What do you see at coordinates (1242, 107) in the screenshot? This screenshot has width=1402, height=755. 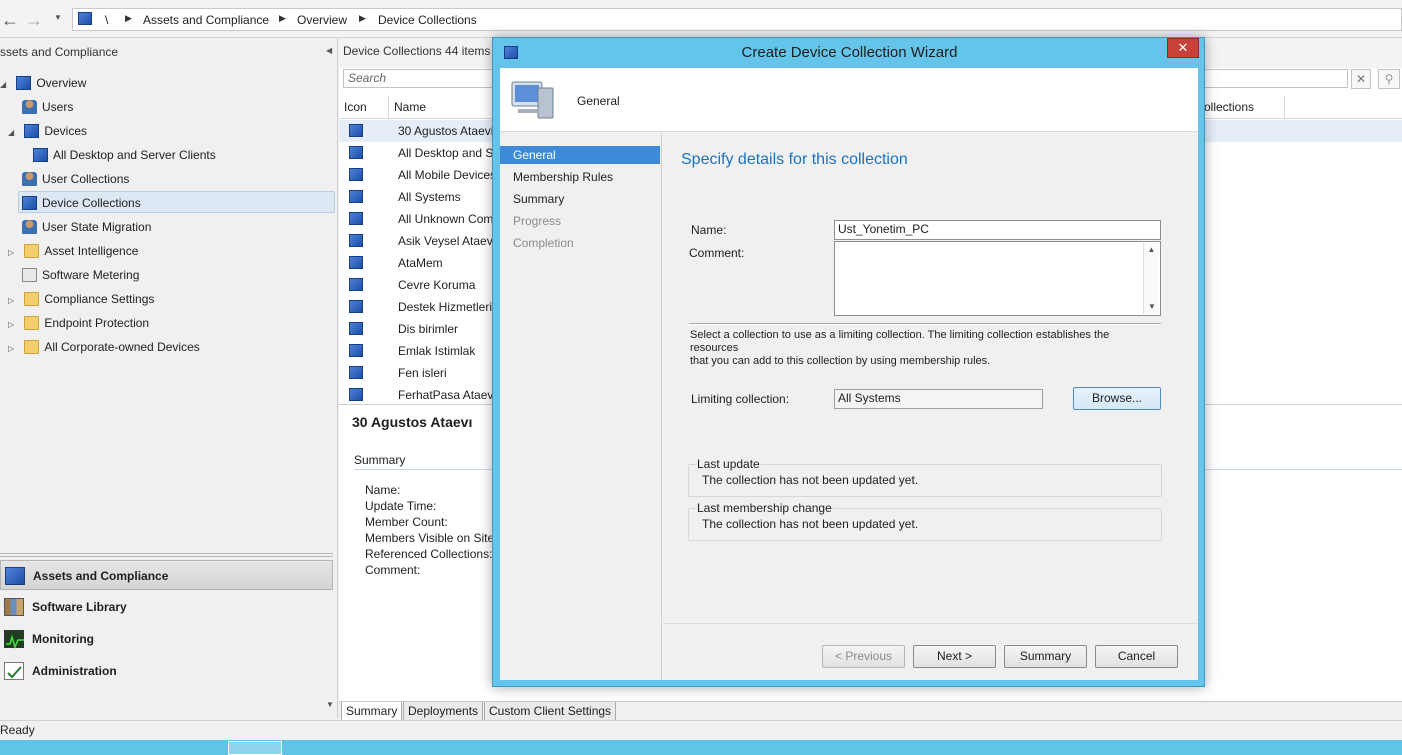 I see `column-header-collections: ollections` at bounding box center [1242, 107].